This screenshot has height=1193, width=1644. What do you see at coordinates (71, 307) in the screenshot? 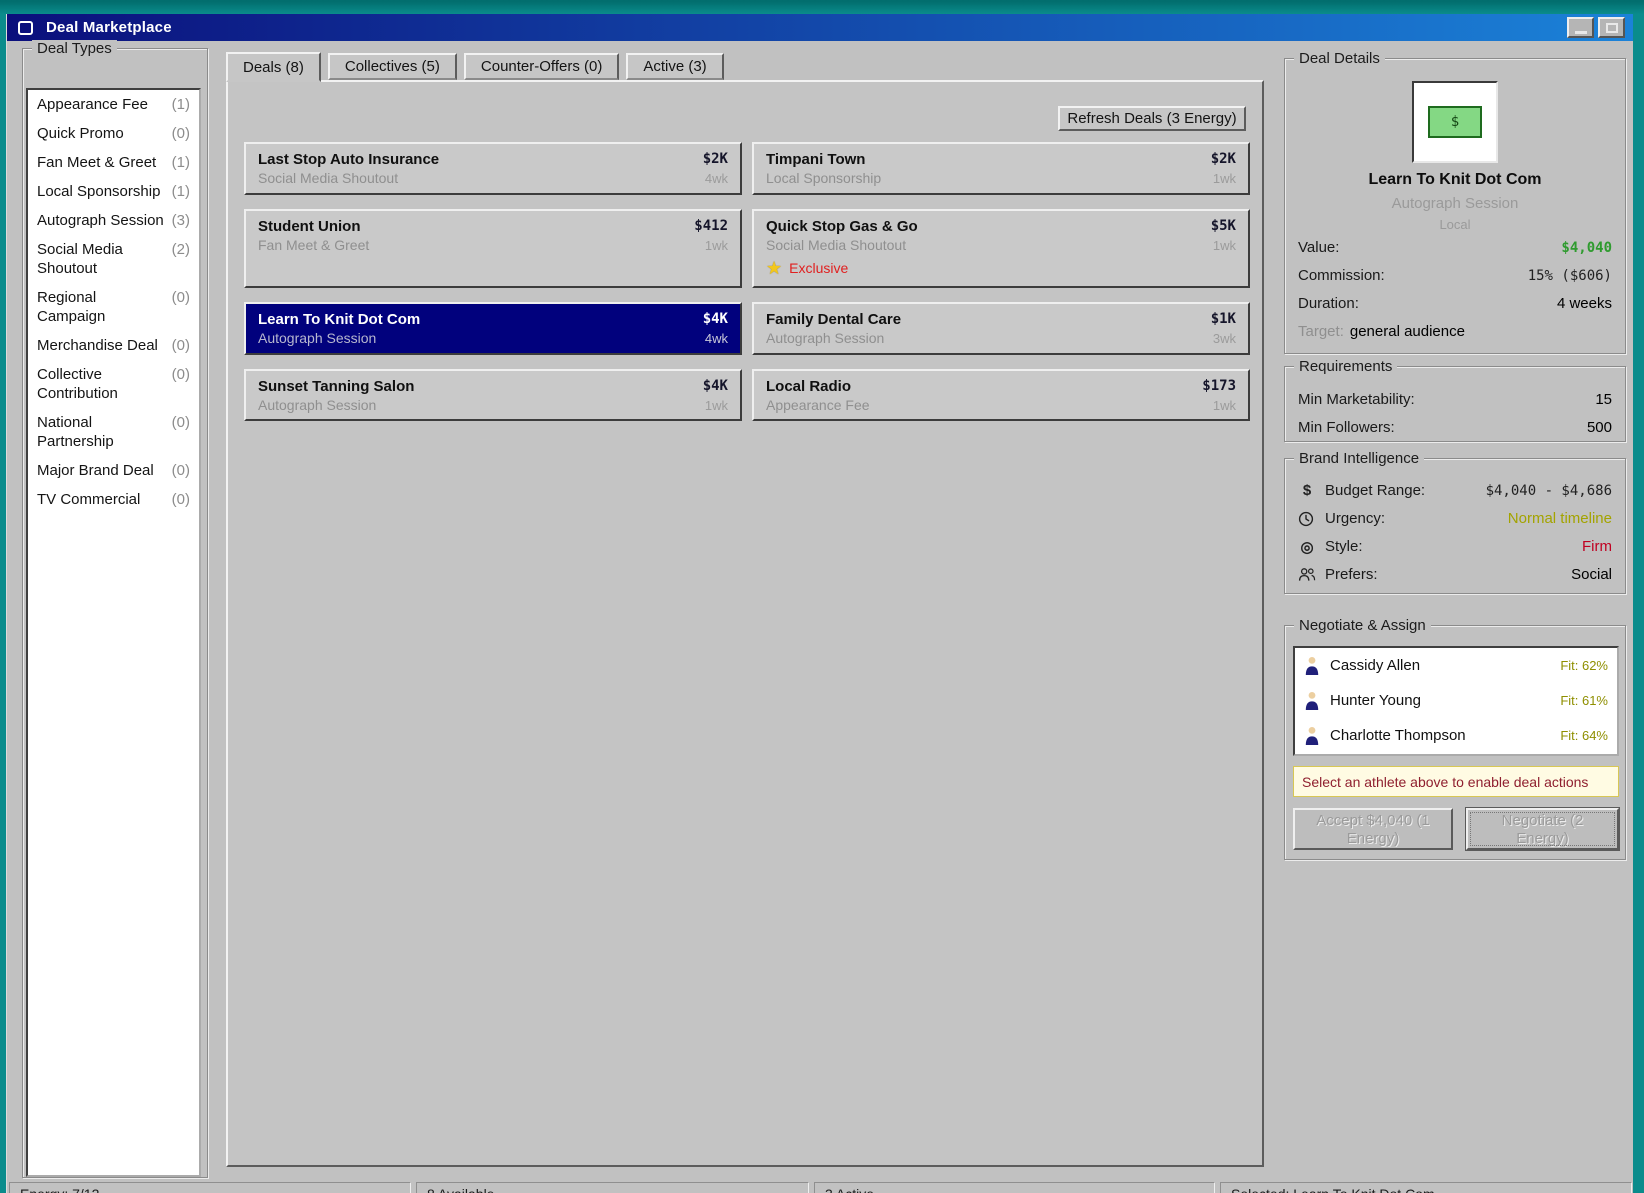
I see `sidebar-item-label: Regional Campaign` at bounding box center [71, 307].